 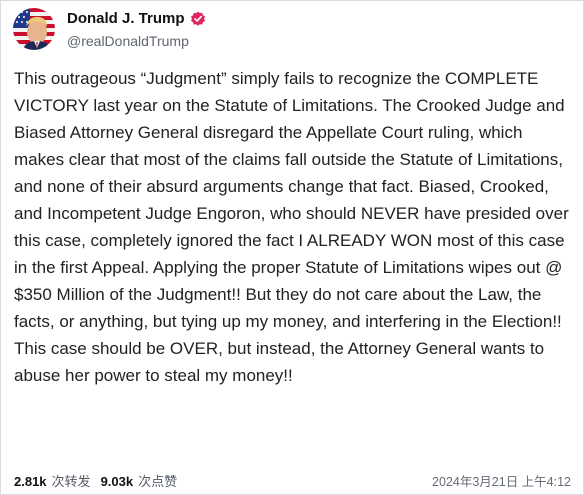 I want to click on likes-stat: 9.03k 次点赞, so click(x=139, y=480).